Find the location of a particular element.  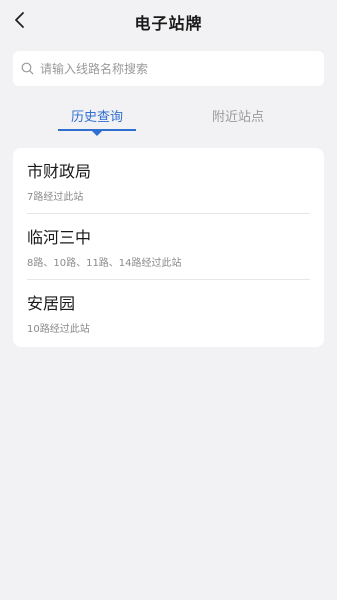

header-bar: 电子站牌 is located at coordinates (168, 20).